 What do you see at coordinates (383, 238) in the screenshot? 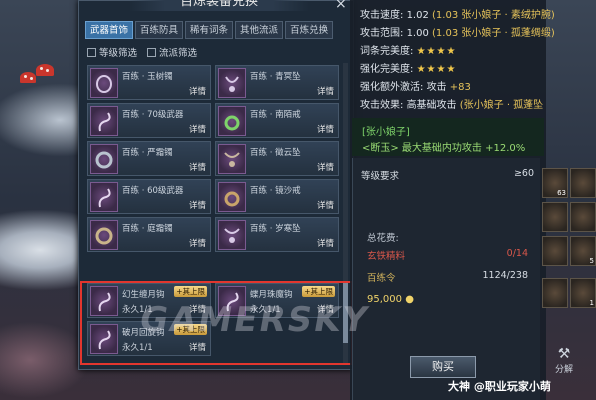
I see `total-cost-label: 总花费:` at bounding box center [383, 238].